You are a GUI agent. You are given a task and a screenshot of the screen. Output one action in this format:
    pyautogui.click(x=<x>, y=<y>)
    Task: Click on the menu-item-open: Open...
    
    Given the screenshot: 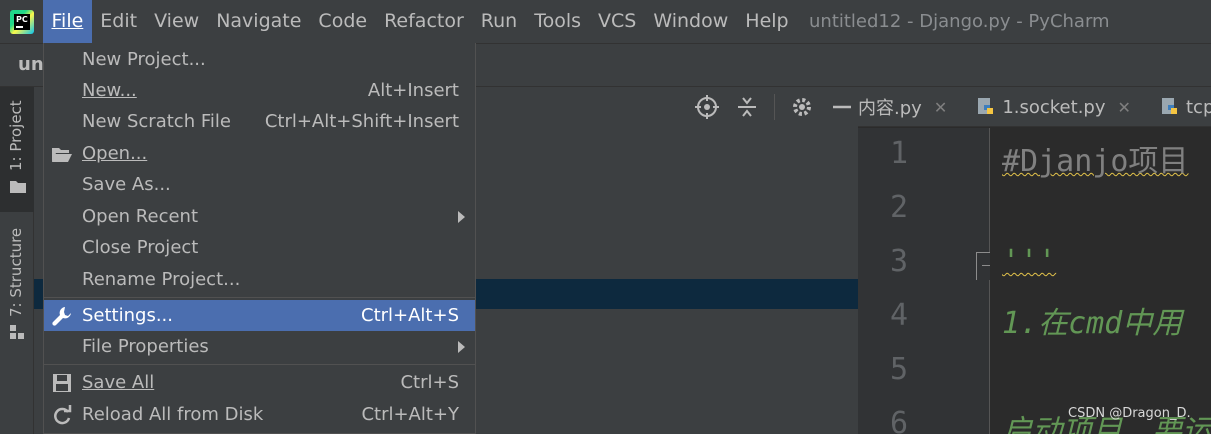 What is the action you would take?
    pyautogui.click(x=259, y=153)
    